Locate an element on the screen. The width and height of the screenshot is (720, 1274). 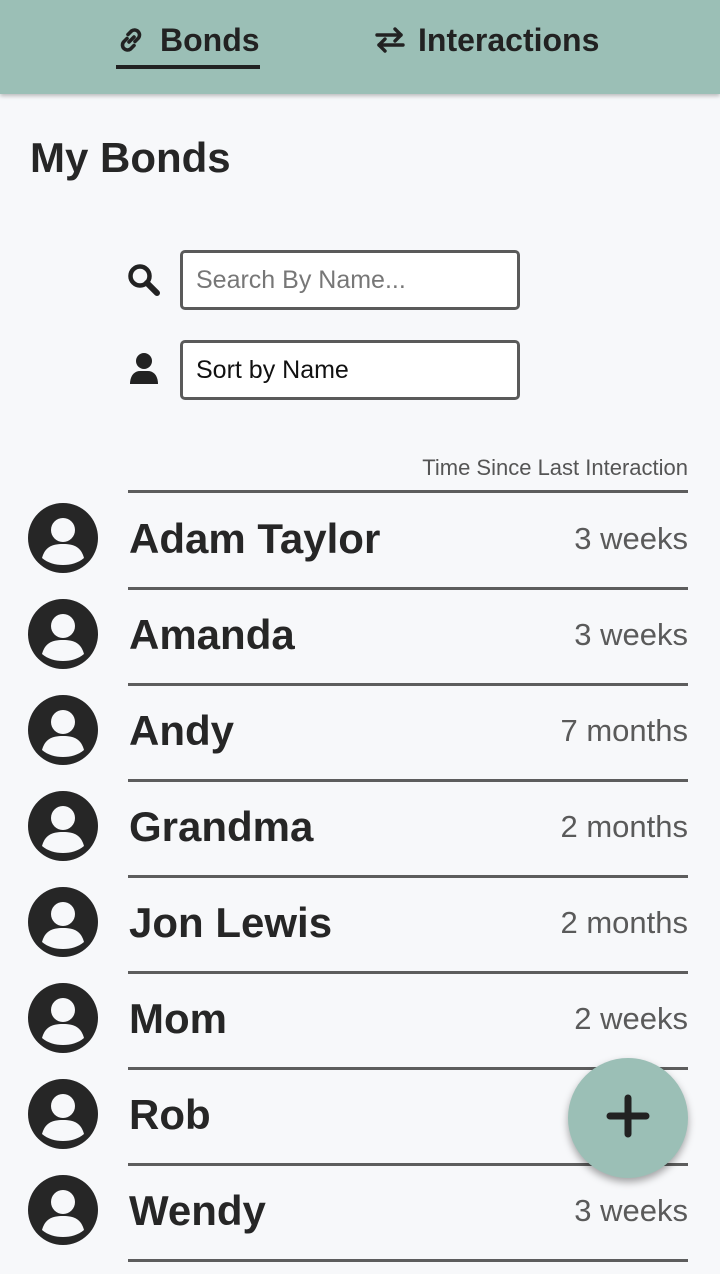
swap-arrows-icon is located at coordinates (390, 40).